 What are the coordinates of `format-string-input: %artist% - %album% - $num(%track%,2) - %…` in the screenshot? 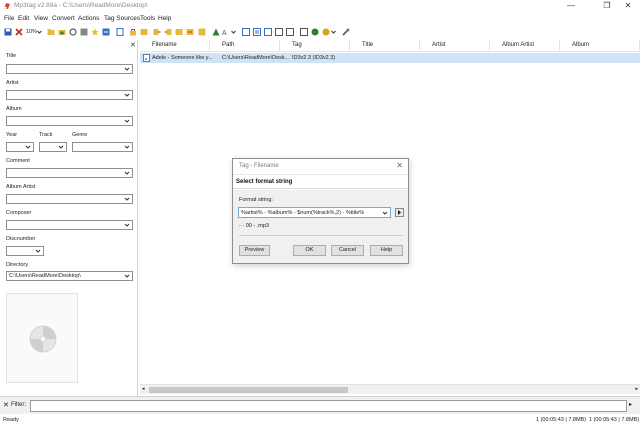 It's located at (314, 212).